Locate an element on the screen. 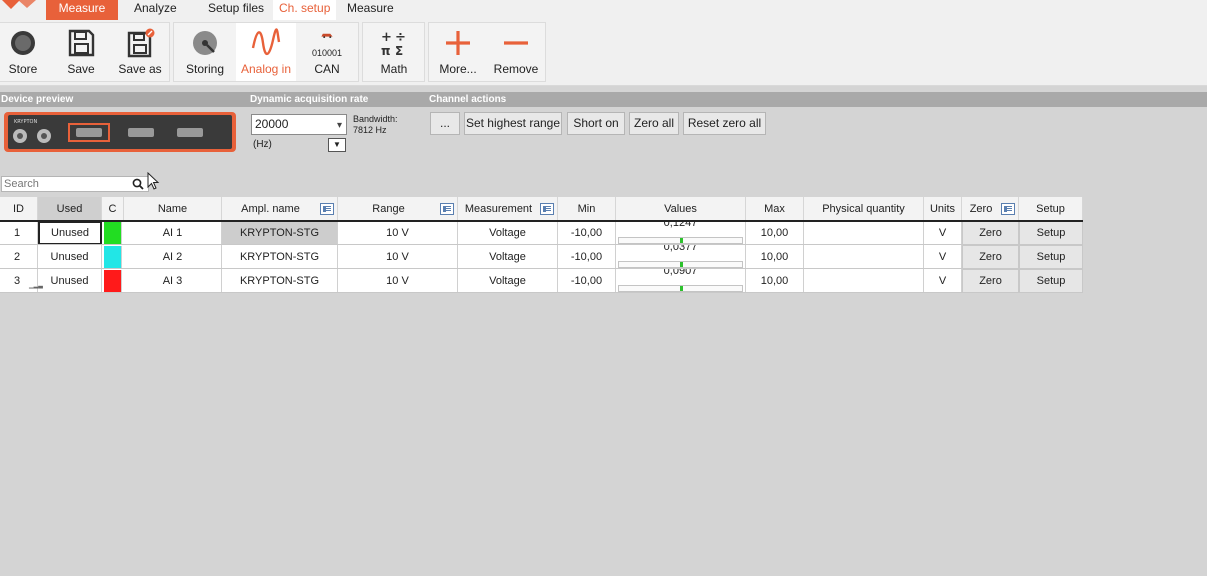 The width and height of the screenshot is (1207, 576). header-setup: Setup is located at coordinates (1051, 209).